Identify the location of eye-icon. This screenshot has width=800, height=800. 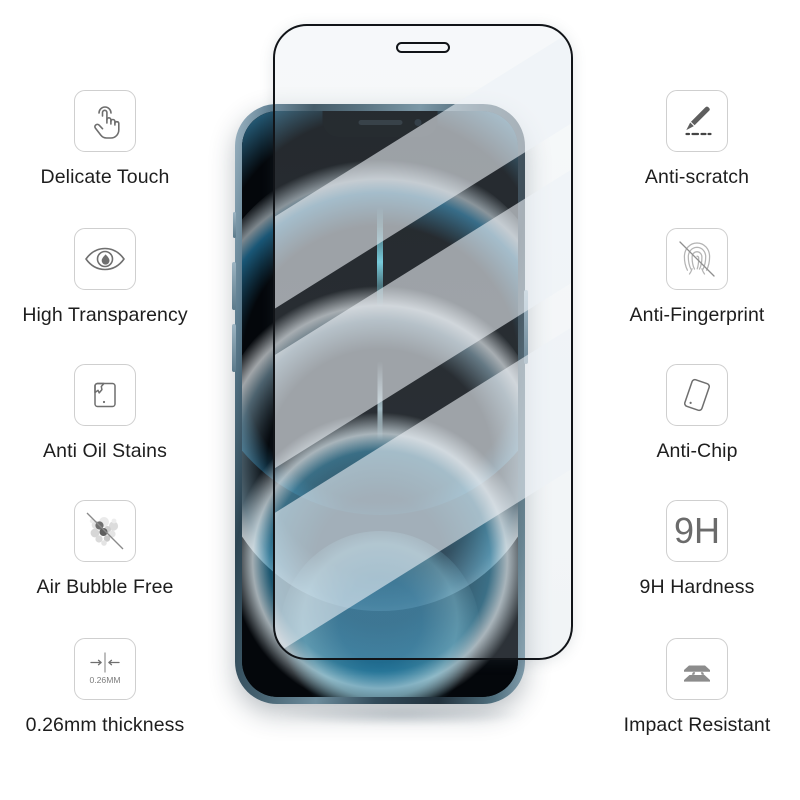
(105, 259).